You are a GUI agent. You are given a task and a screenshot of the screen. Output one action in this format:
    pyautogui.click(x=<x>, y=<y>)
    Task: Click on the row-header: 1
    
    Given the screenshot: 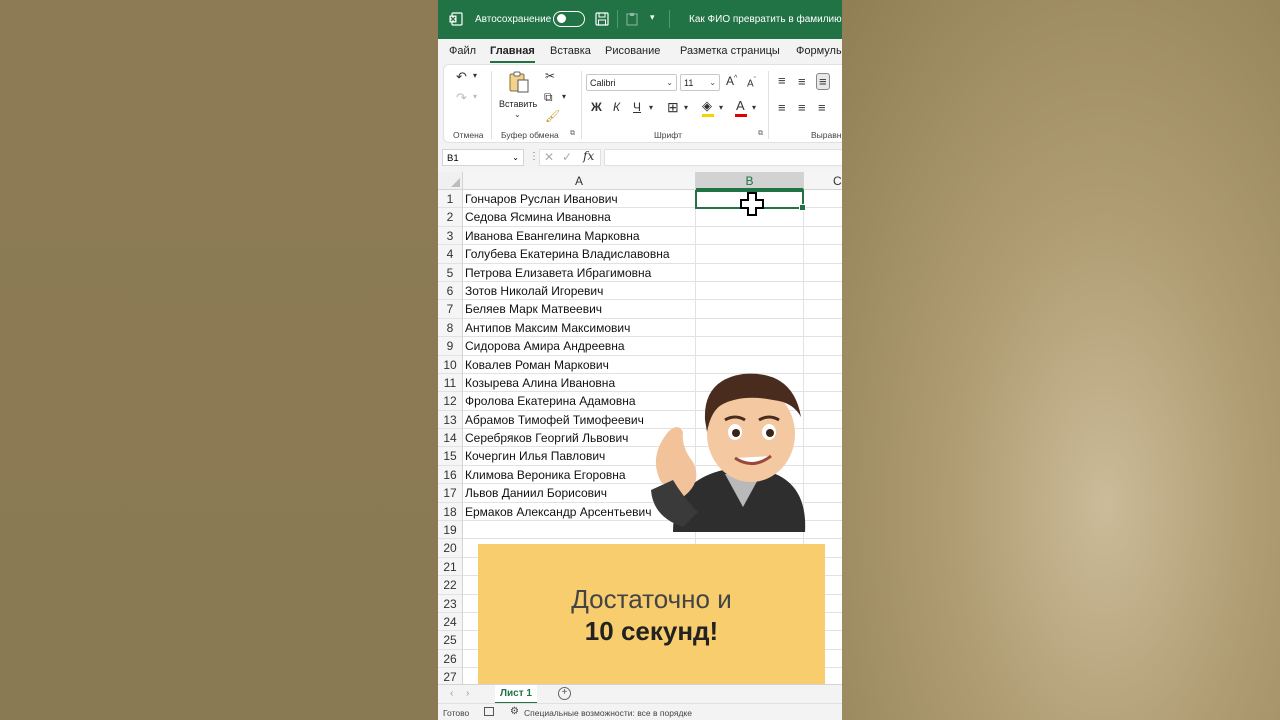 What is the action you would take?
    pyautogui.click(x=450, y=199)
    